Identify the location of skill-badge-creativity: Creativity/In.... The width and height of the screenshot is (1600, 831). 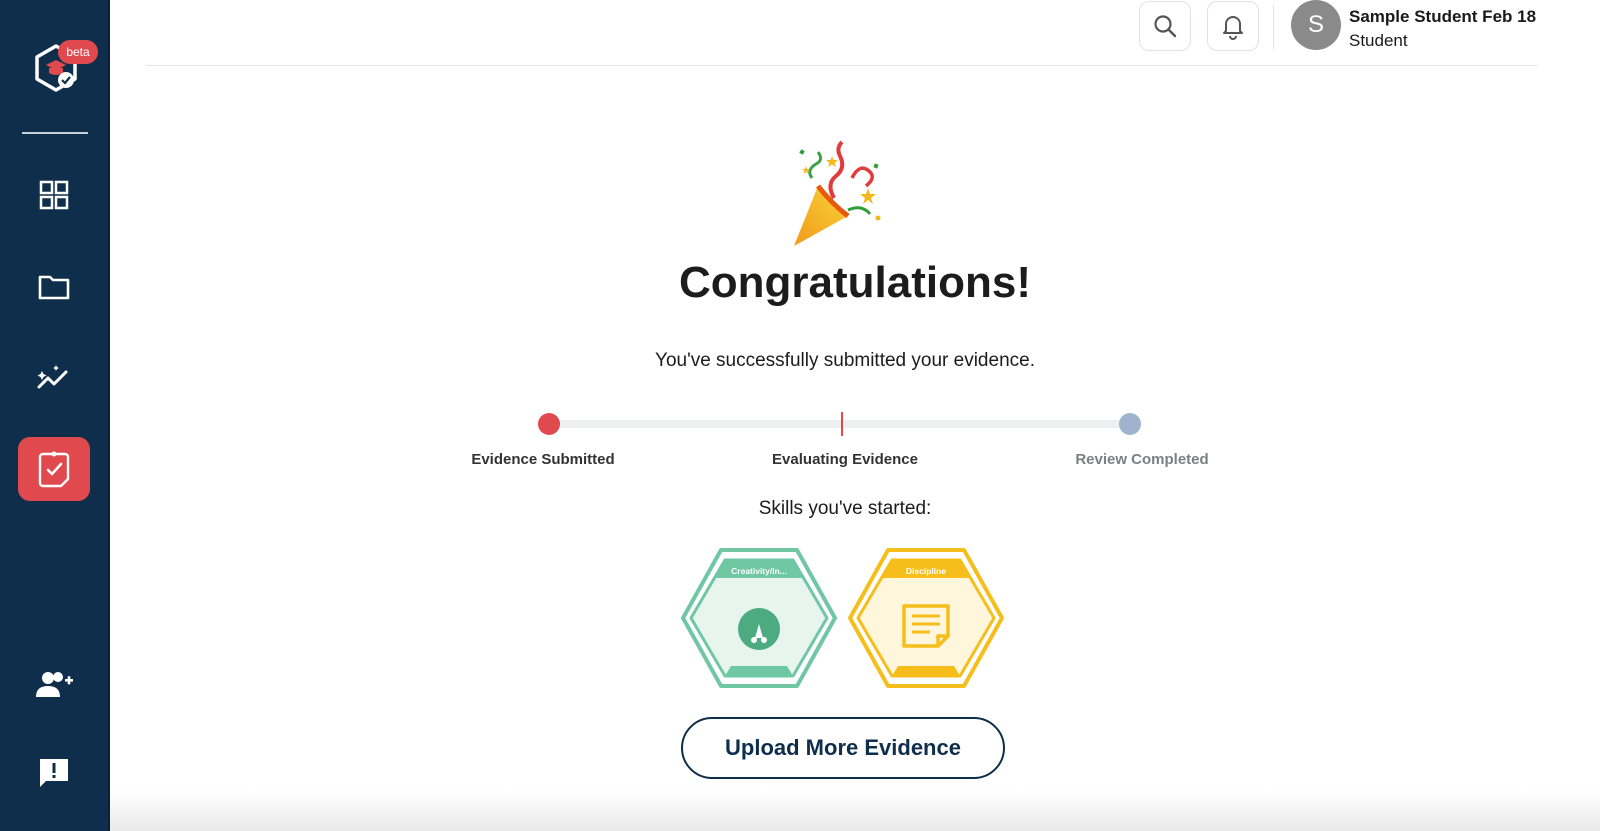
(759, 618).